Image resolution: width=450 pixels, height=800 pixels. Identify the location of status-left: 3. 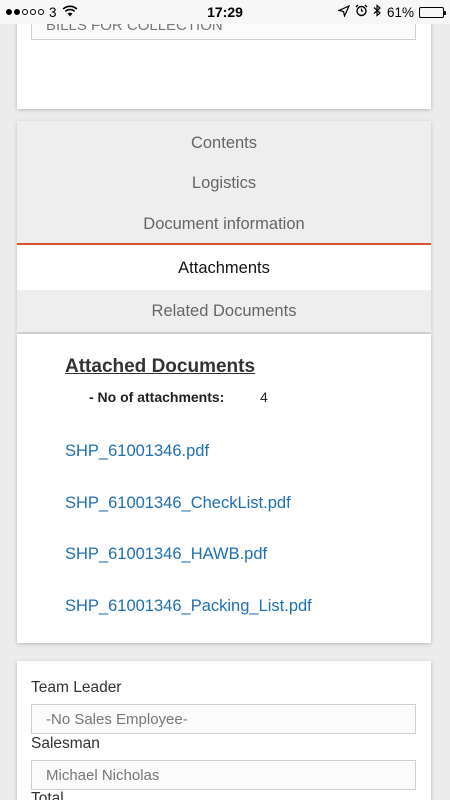
(42, 12).